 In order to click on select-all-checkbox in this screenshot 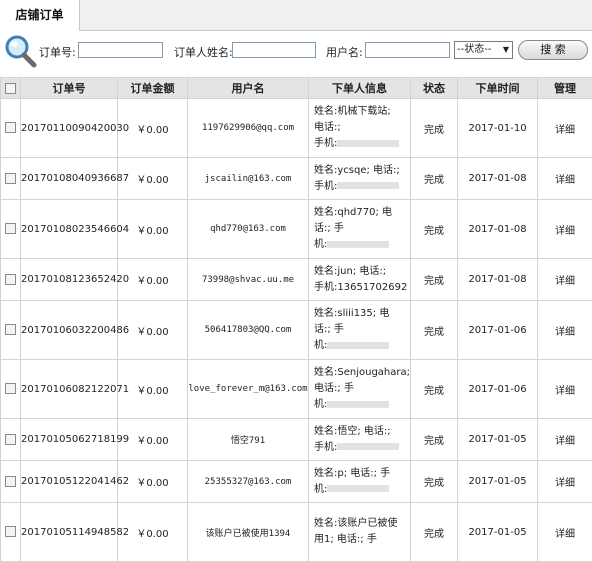, I will do `click(10, 88)`.